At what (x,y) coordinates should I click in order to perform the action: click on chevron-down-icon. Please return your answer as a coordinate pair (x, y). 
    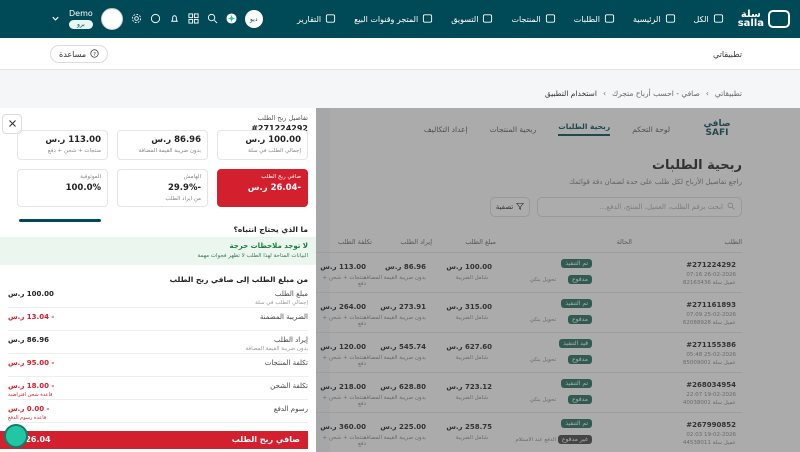
    Looking at the image, I should click on (55, 19).